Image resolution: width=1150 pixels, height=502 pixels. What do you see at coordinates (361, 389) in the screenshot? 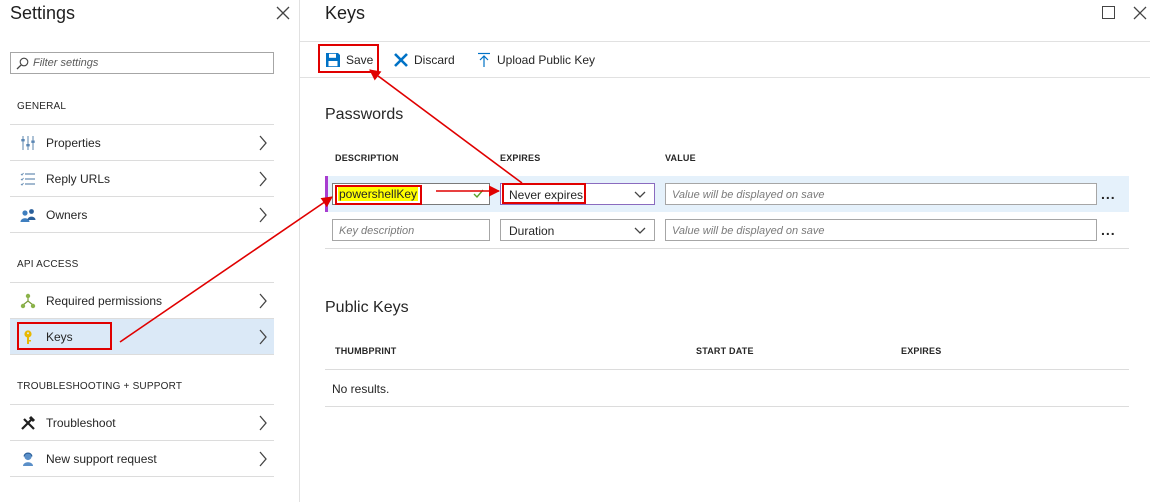
I see `empty-state-text: No results.` at bounding box center [361, 389].